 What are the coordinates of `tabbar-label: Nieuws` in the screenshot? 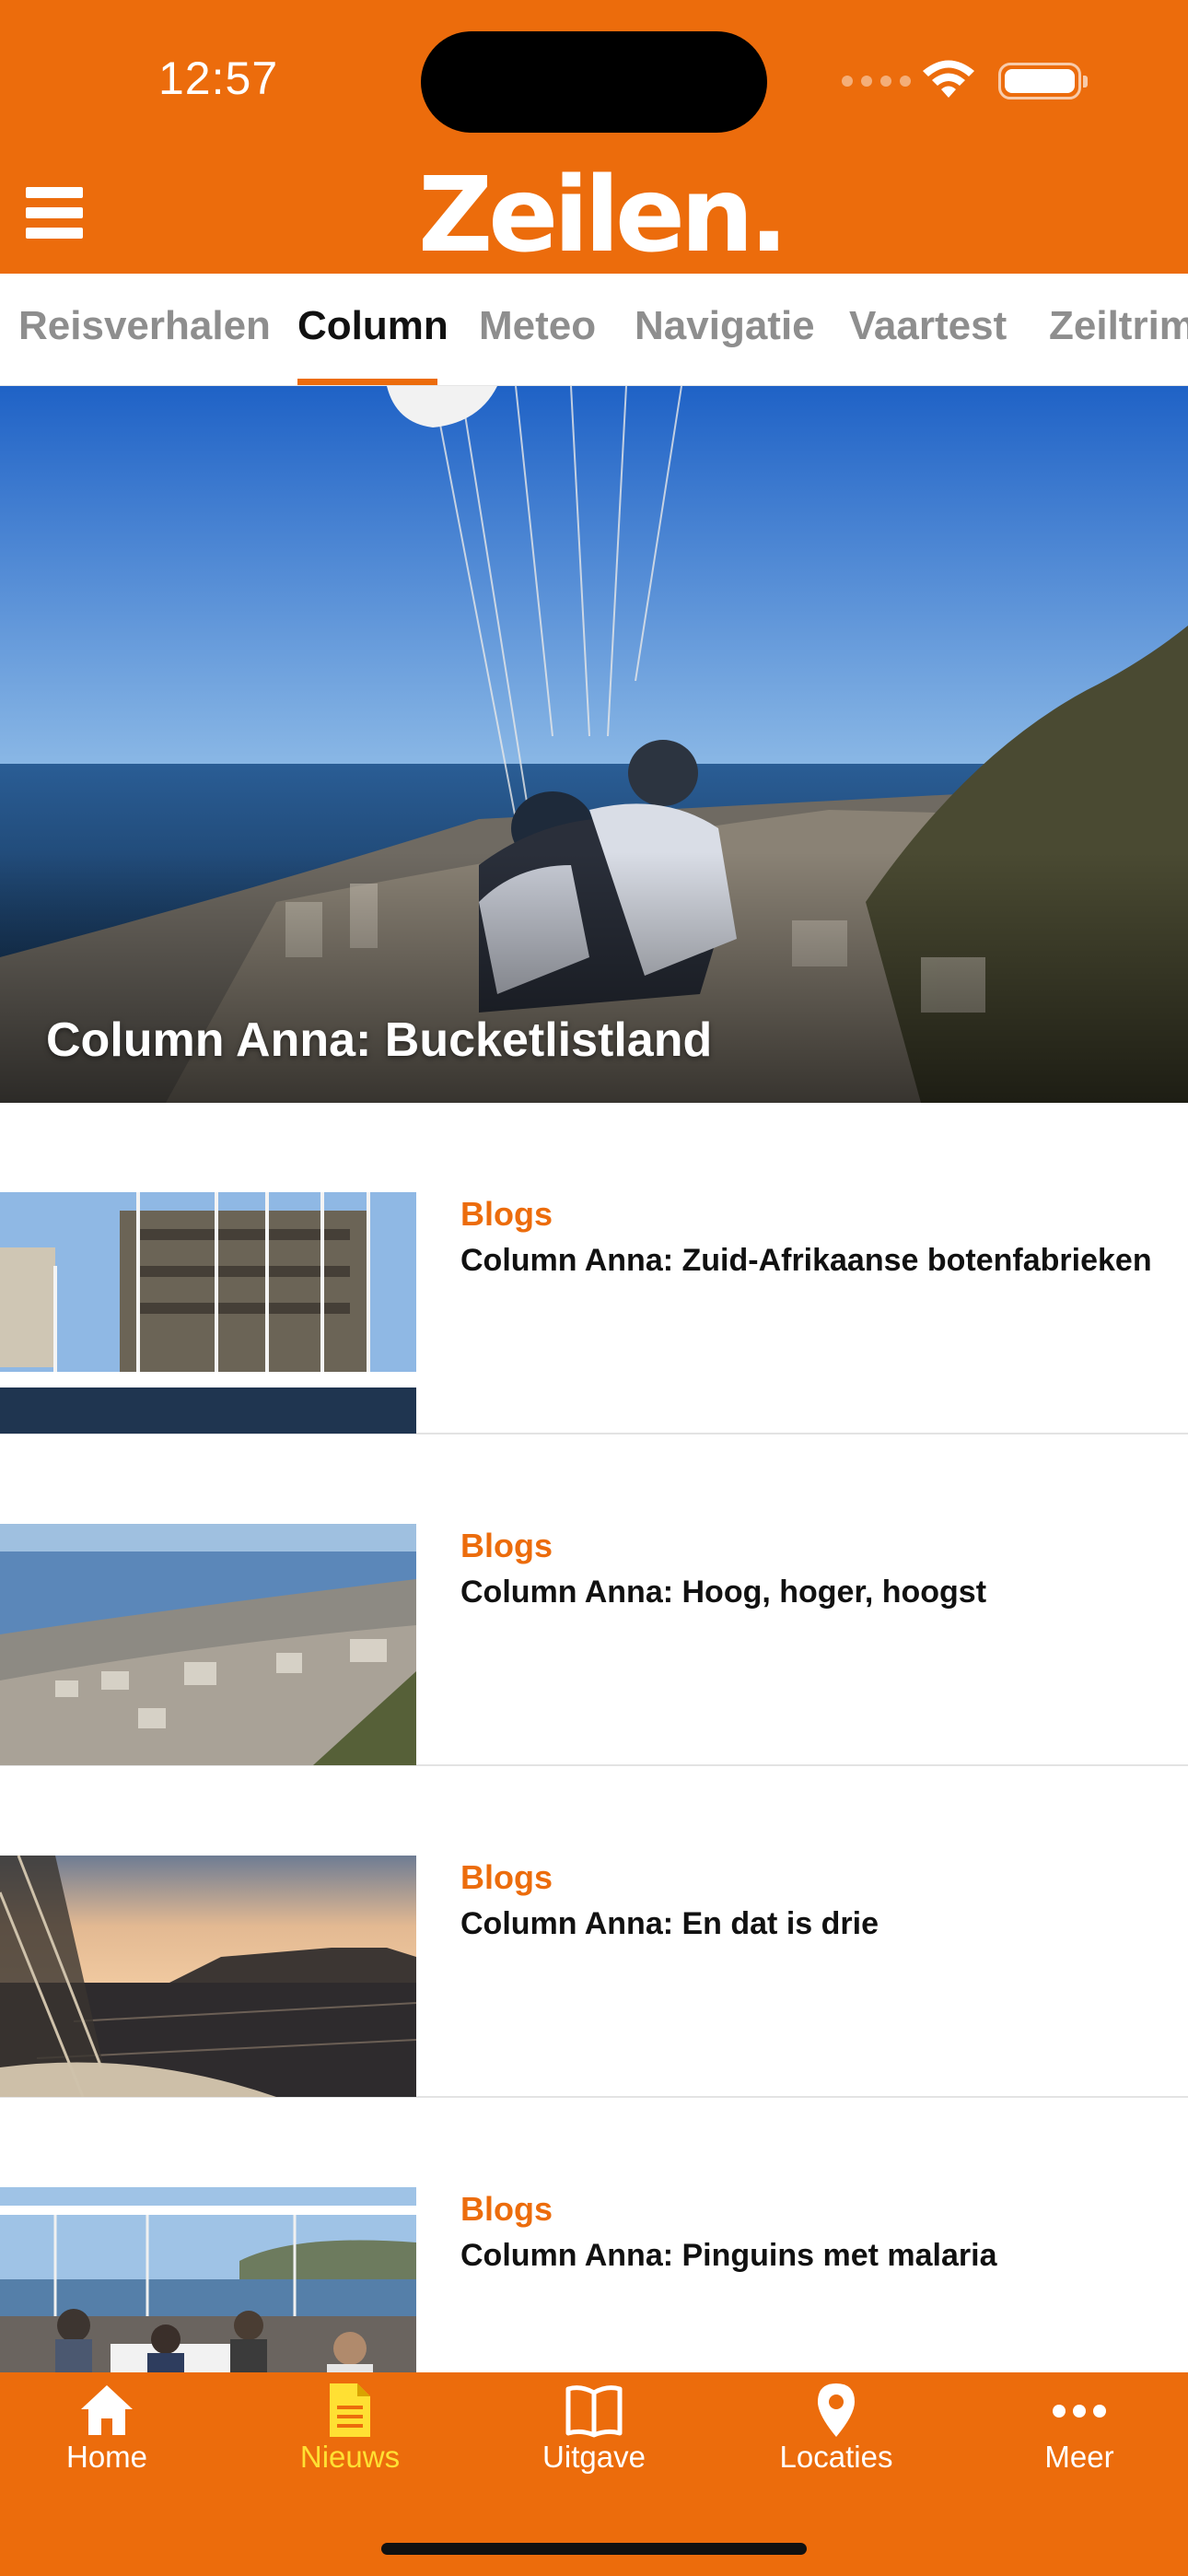 It's located at (350, 2457).